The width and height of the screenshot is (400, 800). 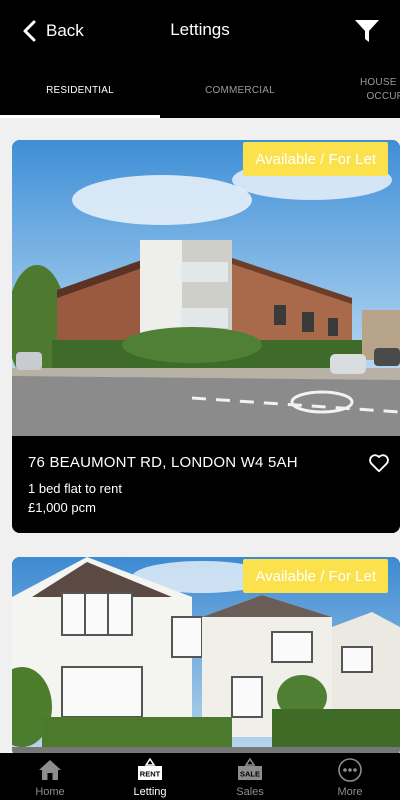 I want to click on heart-icon, so click(x=379, y=463).